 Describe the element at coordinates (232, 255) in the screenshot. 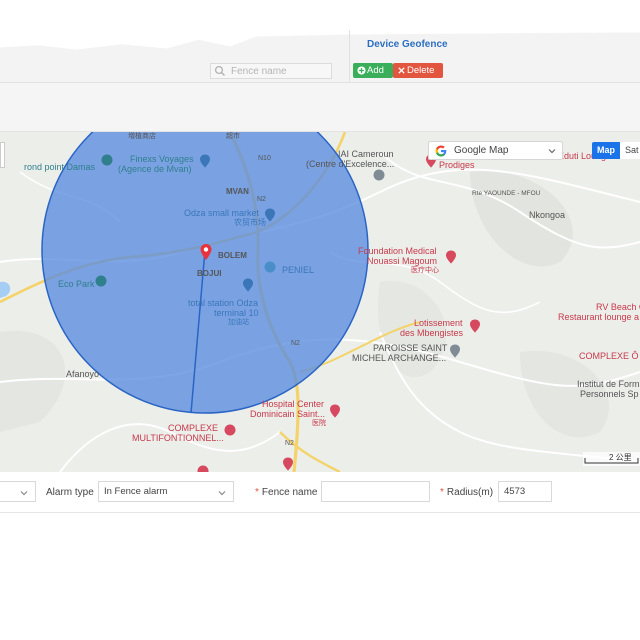

I see `map-label: BOLEM` at that location.